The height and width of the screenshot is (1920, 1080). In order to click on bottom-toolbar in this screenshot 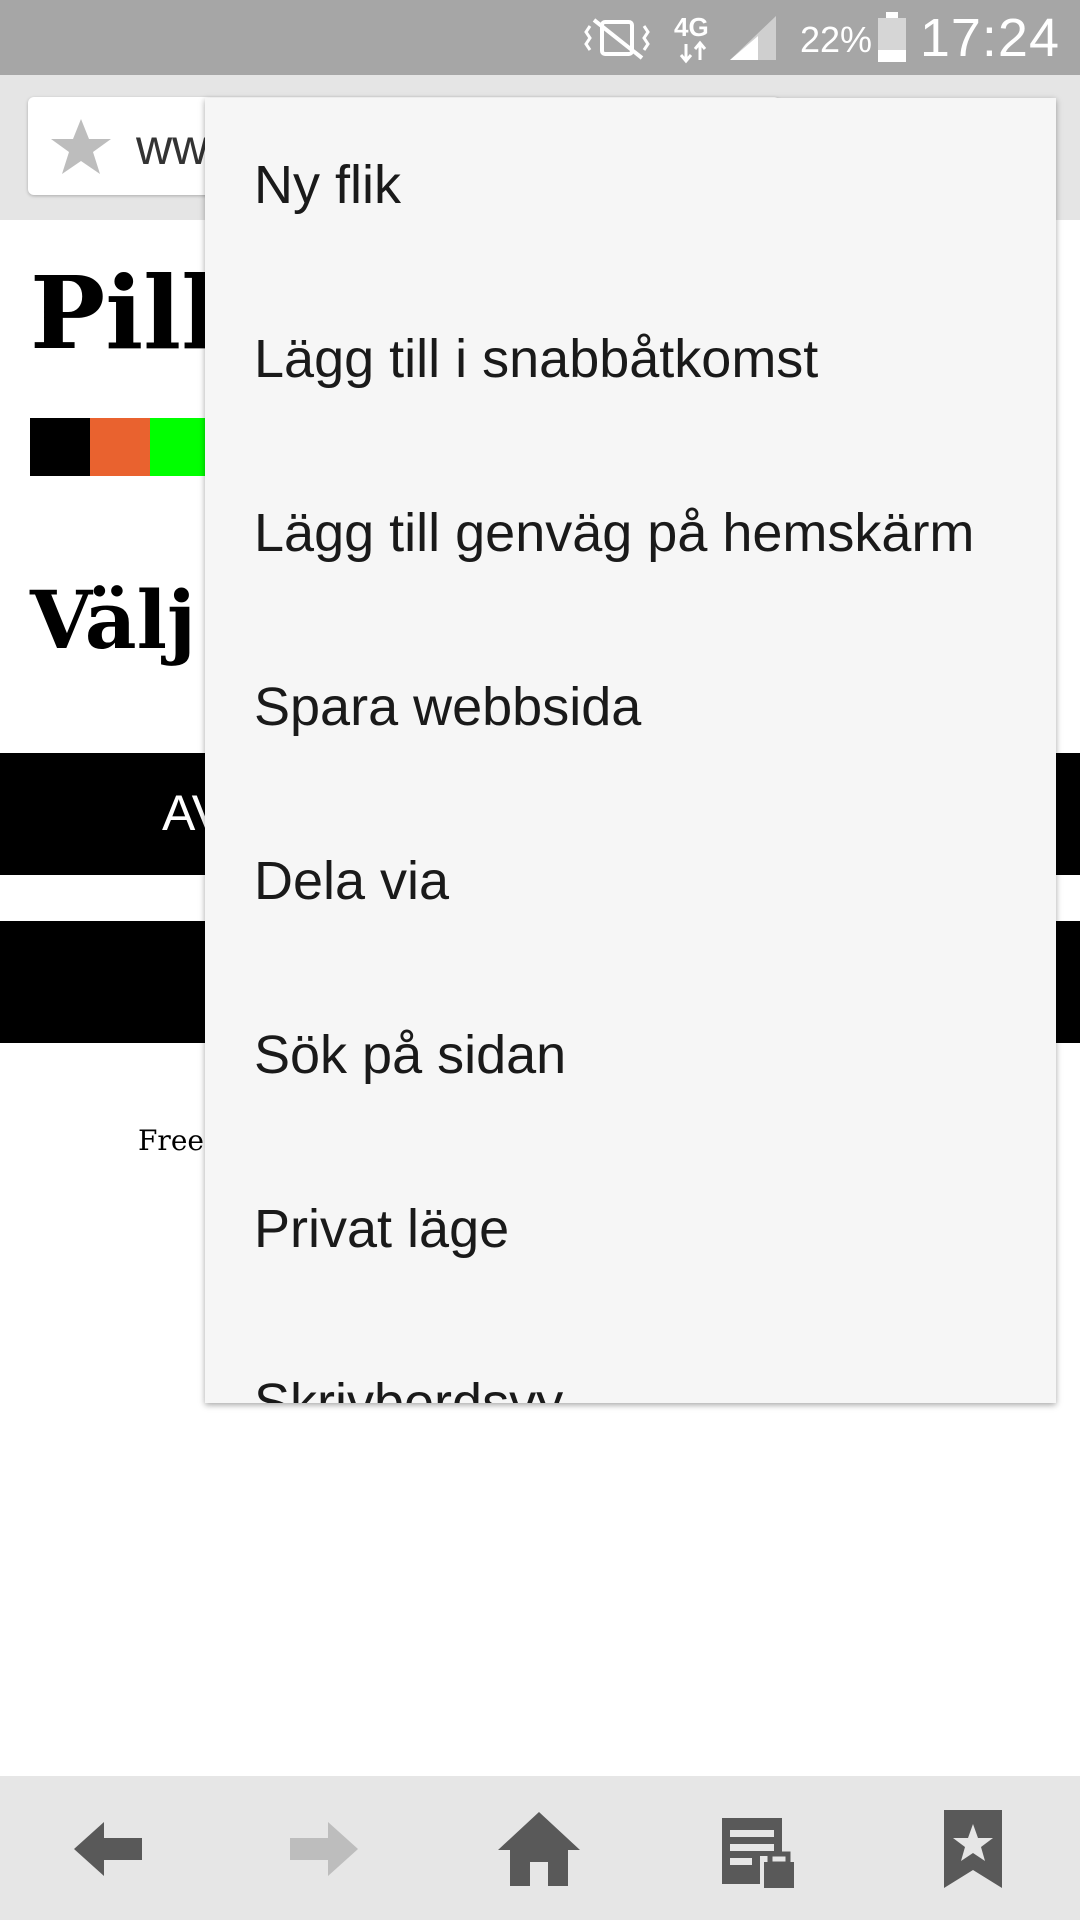, I will do `click(540, 1848)`.